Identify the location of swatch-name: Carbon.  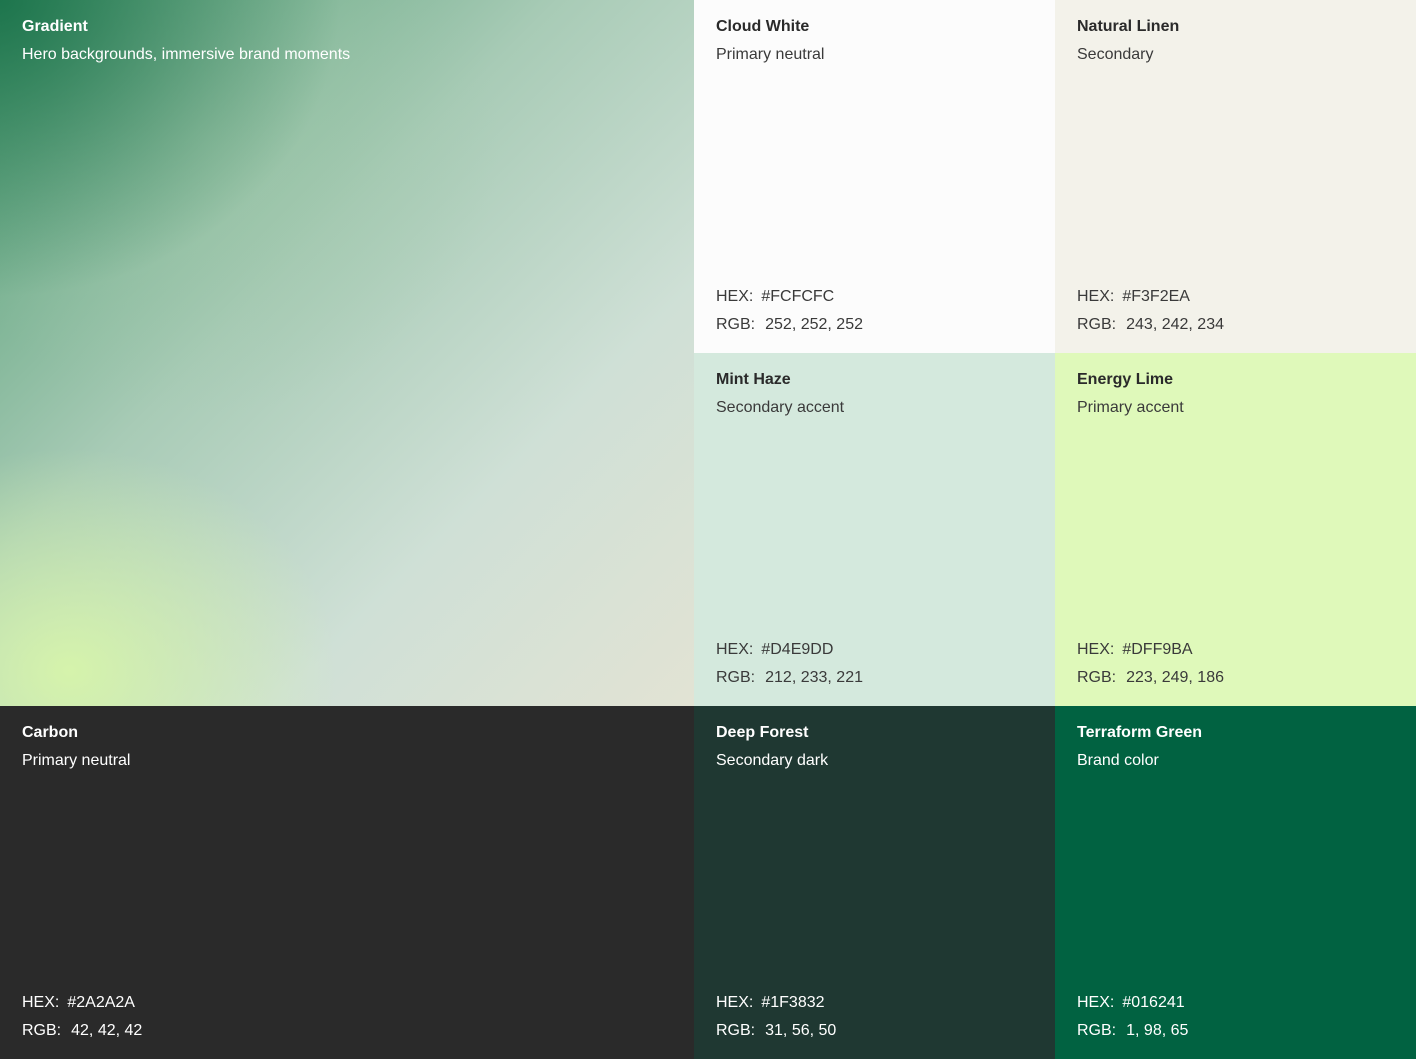
(50, 732).